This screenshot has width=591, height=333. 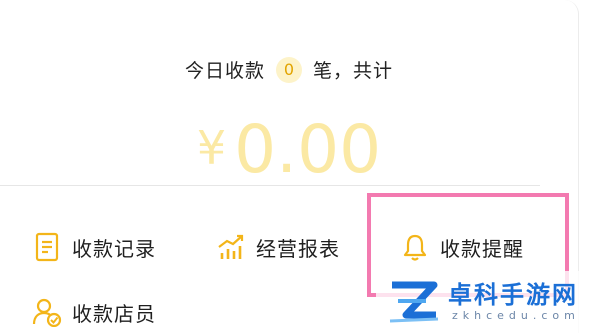 I want to click on menu-item-label: 经营报表, so click(x=298, y=248).